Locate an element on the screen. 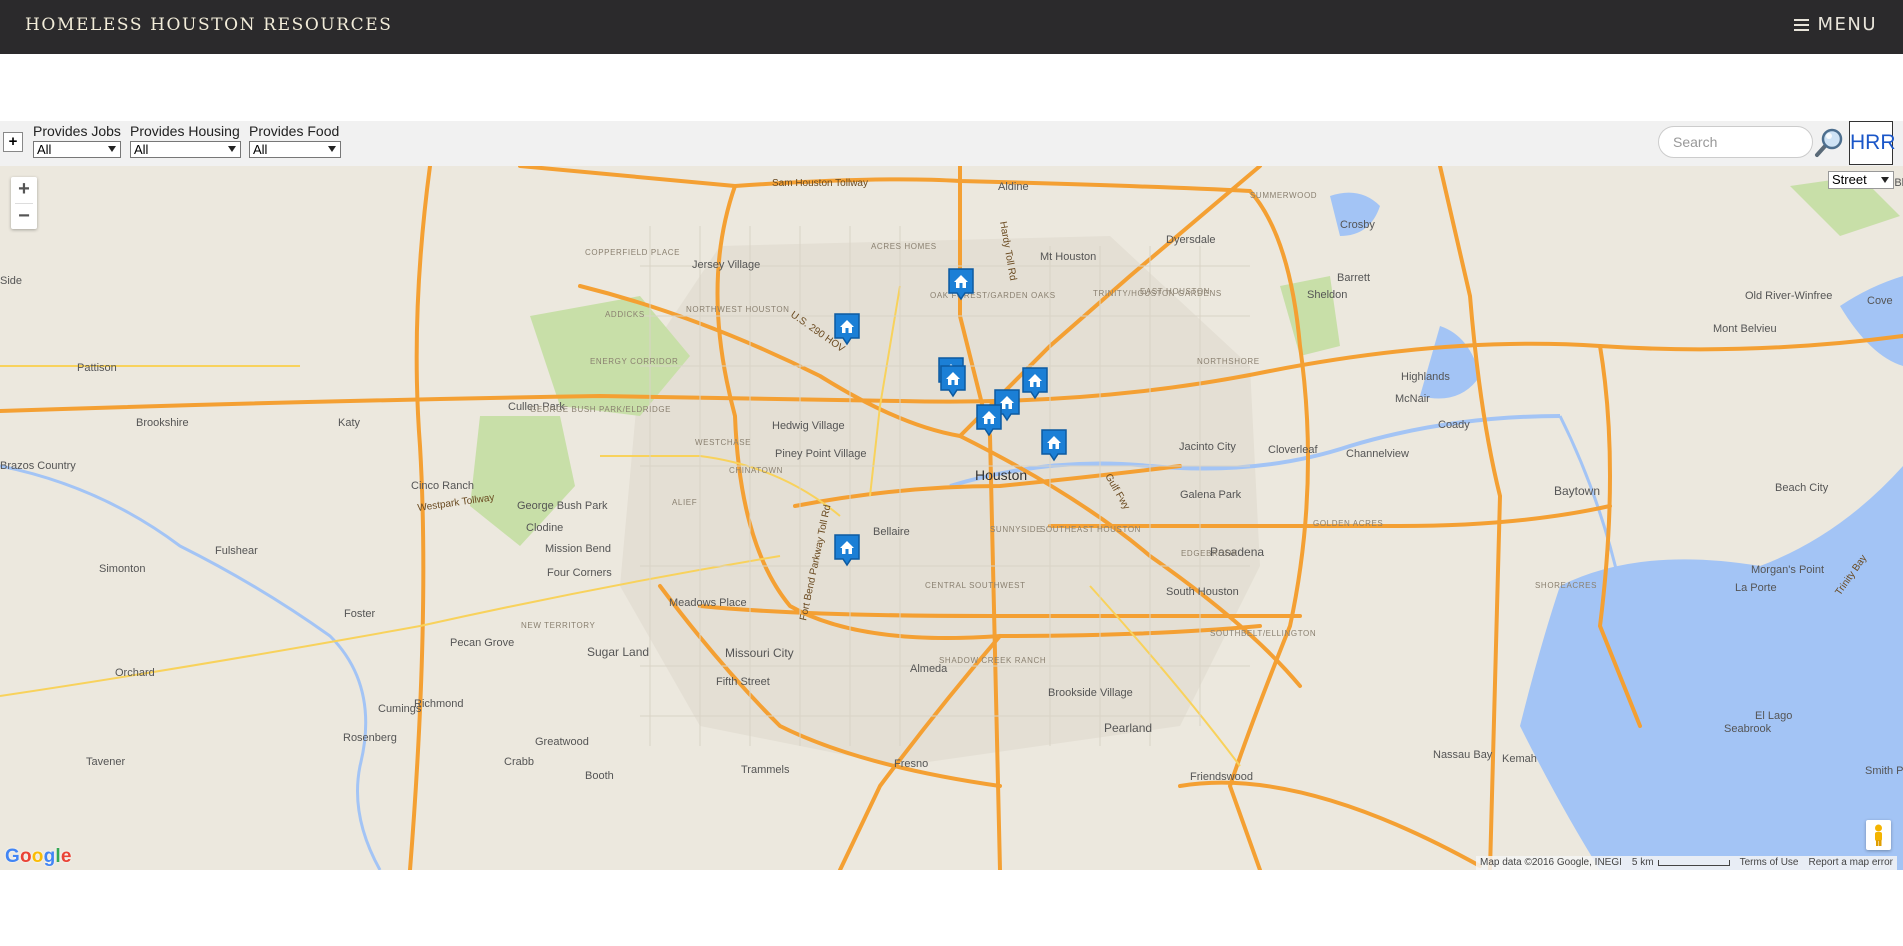  magnifier-icon is located at coordinates (1828, 143).